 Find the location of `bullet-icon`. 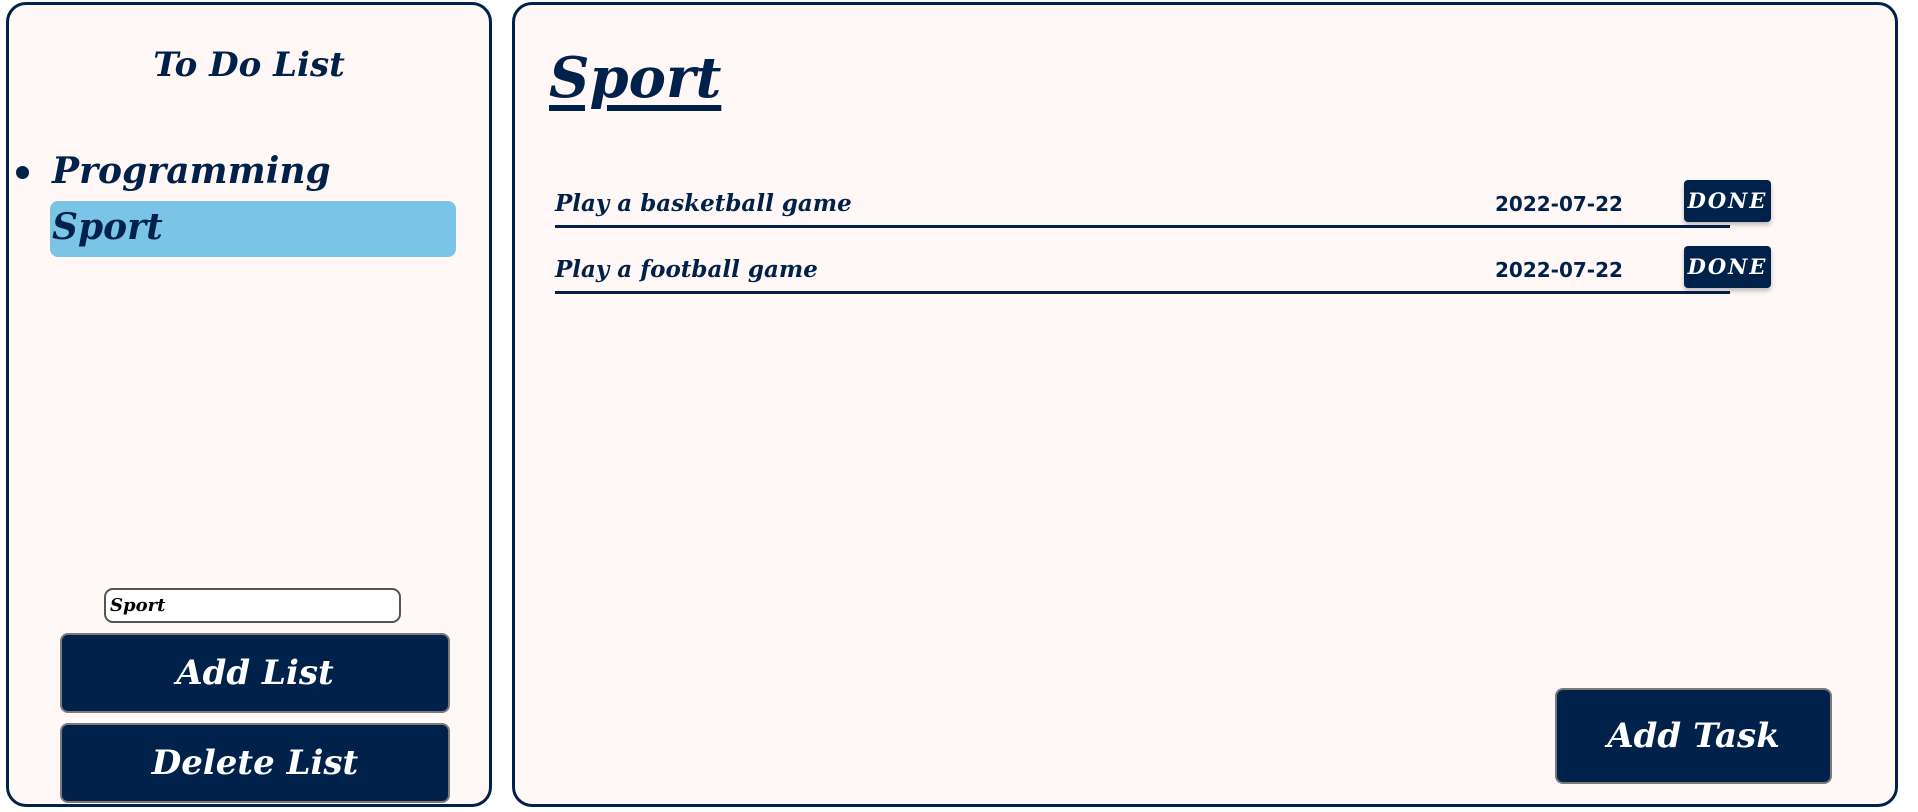

bullet-icon is located at coordinates (22, 172).